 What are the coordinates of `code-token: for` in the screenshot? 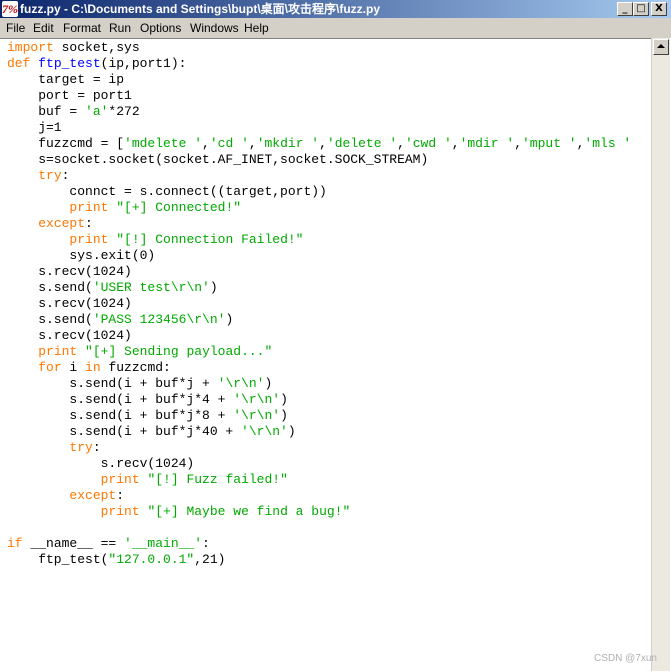 It's located at (50, 367).